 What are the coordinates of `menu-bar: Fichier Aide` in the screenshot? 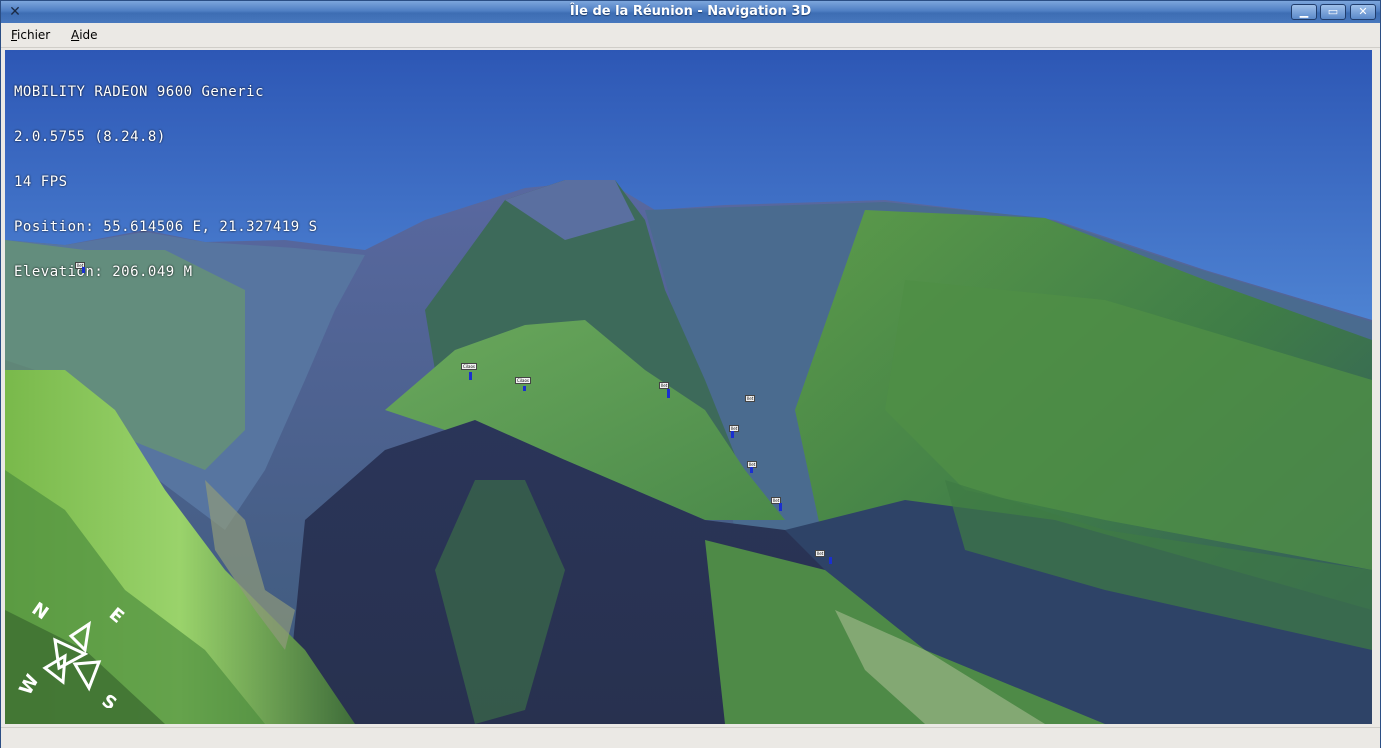 It's located at (690, 35).